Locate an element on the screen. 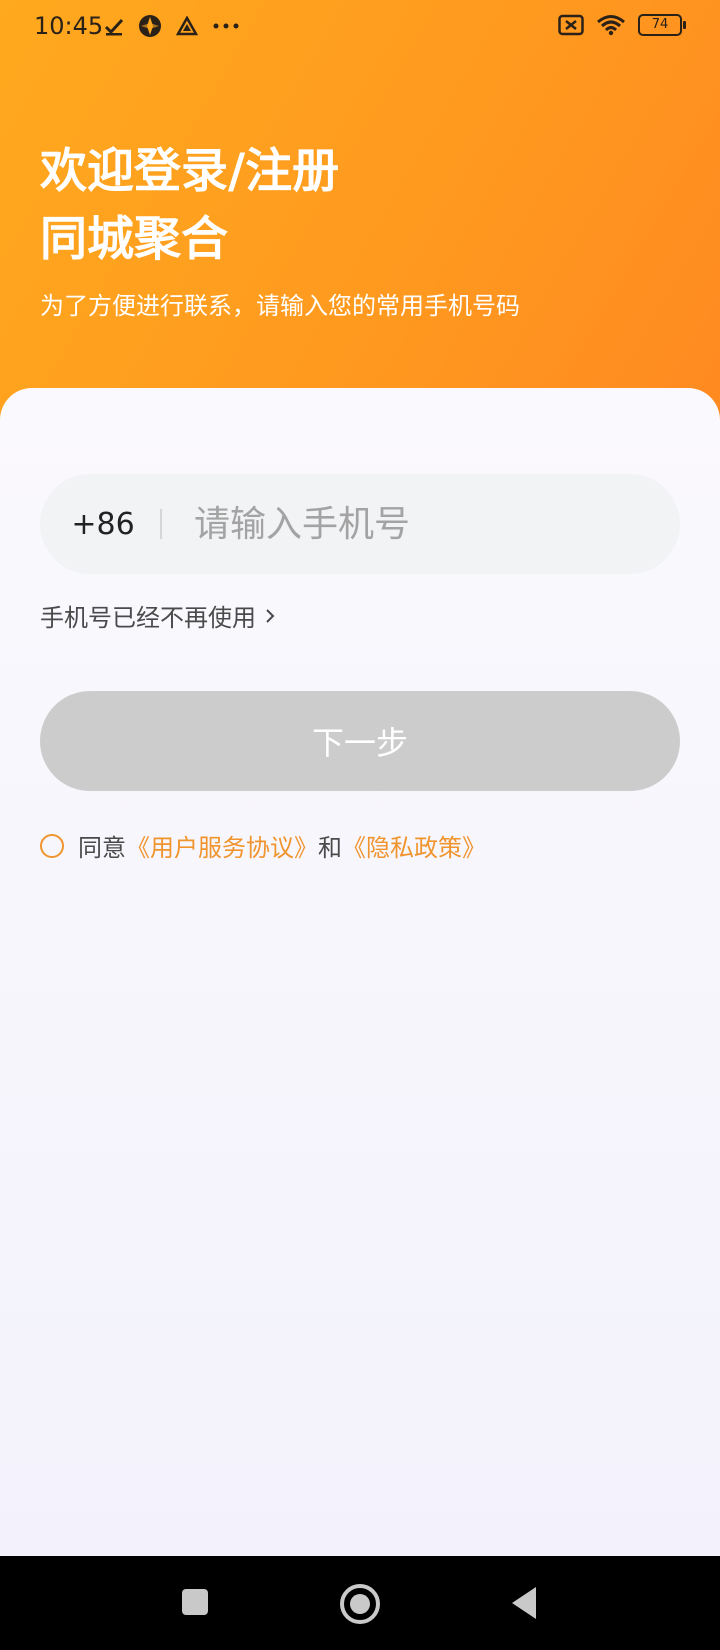 The image size is (720, 1650). divider is located at coordinates (161, 524).